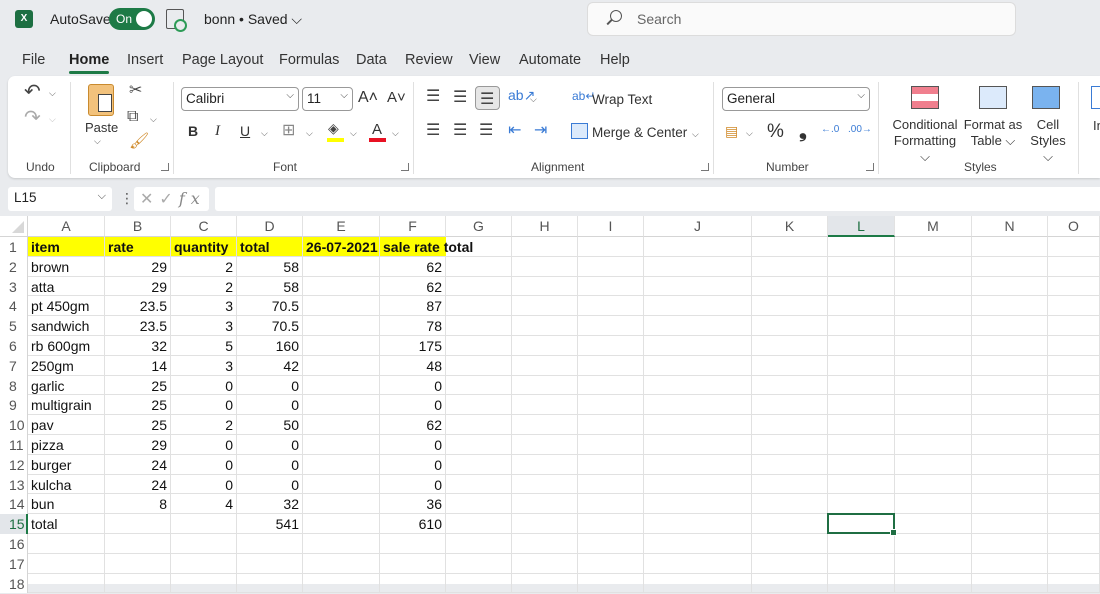 This screenshot has width=1100, height=594. I want to click on cell-m18, so click(933, 583).